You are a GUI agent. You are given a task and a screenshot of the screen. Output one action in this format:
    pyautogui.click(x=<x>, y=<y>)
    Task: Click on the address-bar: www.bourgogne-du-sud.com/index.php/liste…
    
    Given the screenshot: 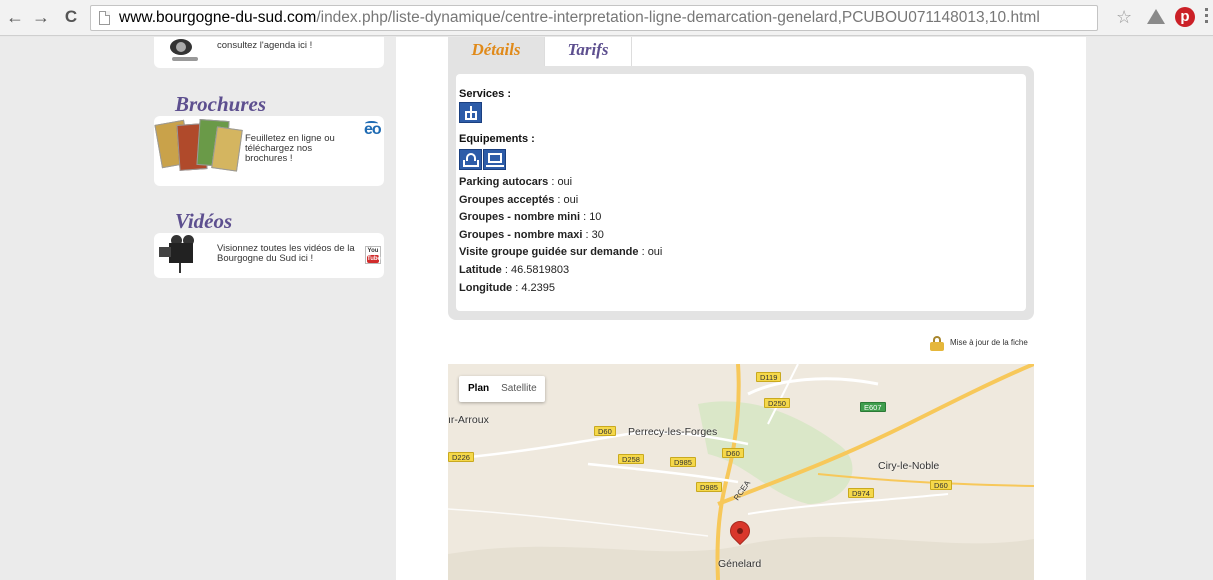 What is the action you would take?
    pyautogui.click(x=594, y=18)
    